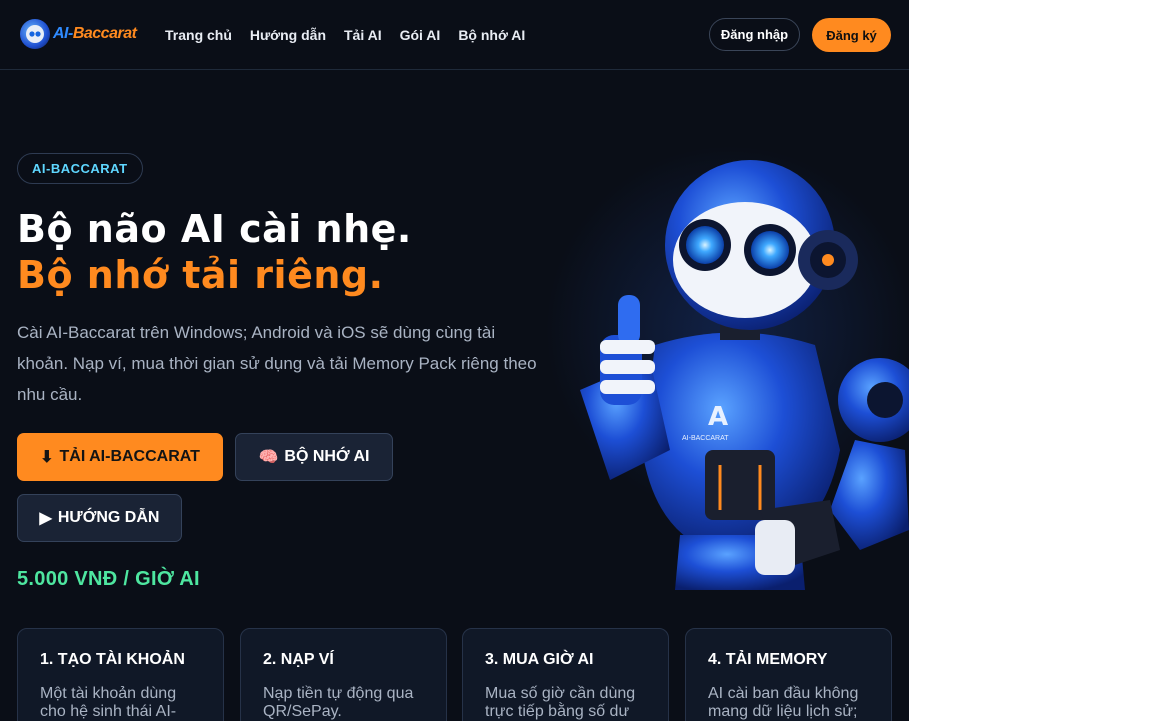 Image resolution: width=1152 pixels, height=721 pixels. Describe the element at coordinates (343, 674) in the screenshot. I see `step-card: 2. NẠP VÍ Nạp tiền tự động qua QR/SePay.` at that location.